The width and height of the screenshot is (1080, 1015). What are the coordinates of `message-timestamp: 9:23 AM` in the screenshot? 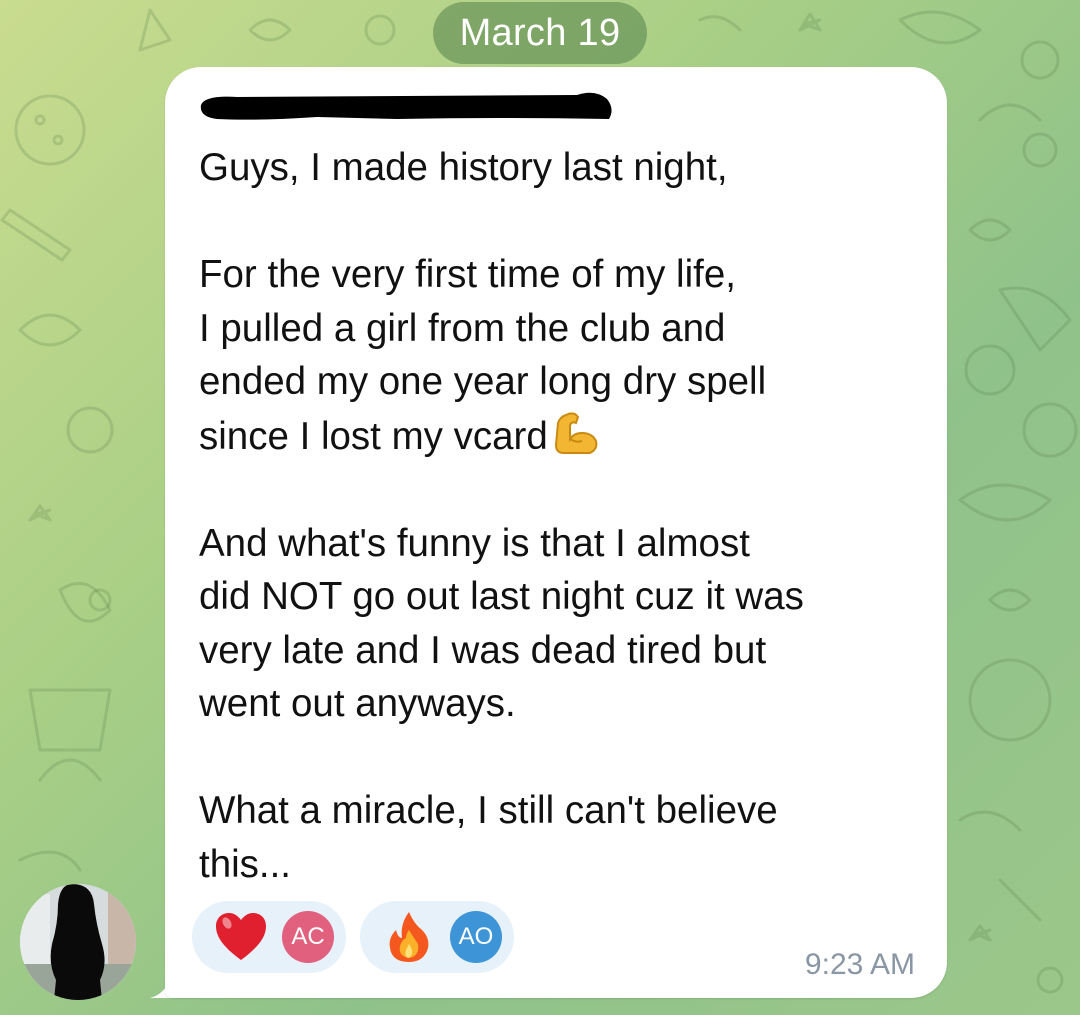 It's located at (859, 964).